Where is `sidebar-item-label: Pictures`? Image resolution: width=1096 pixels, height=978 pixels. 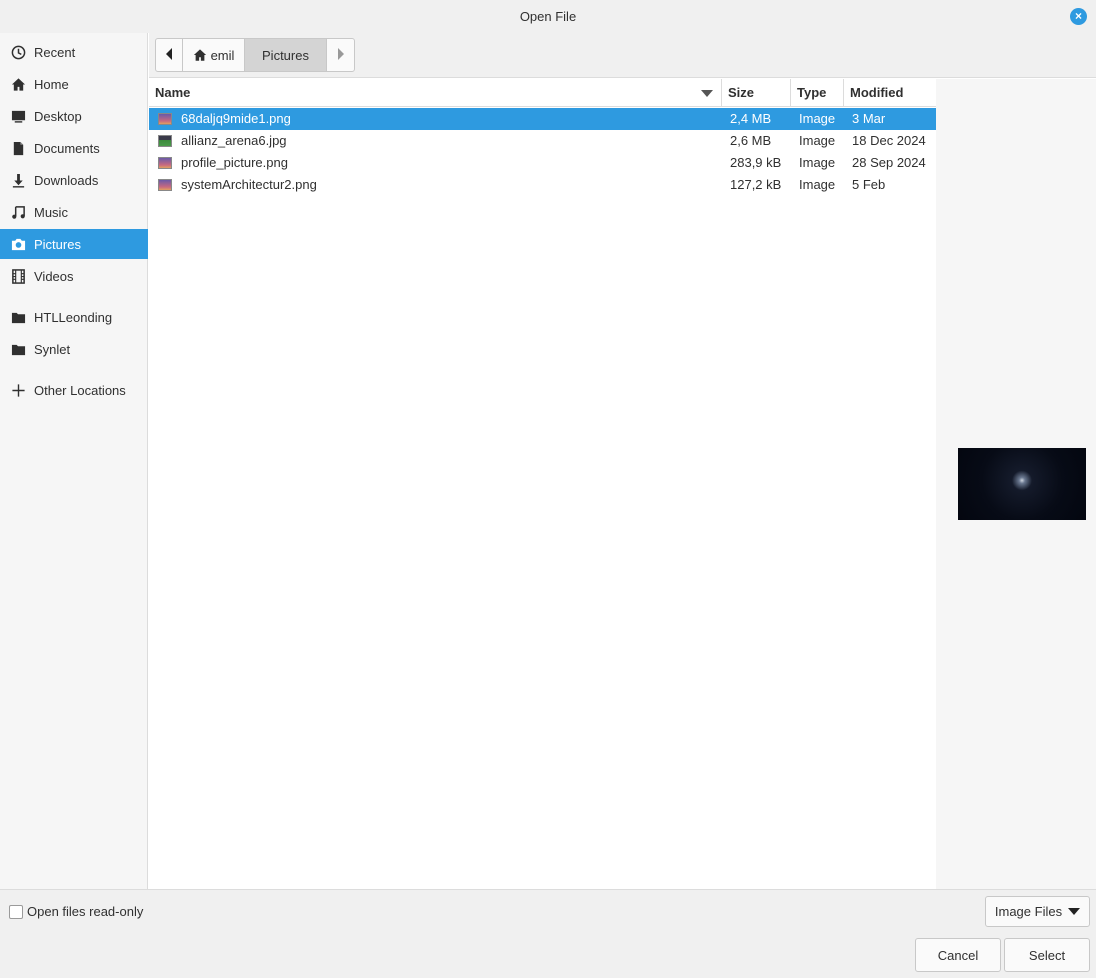
sidebar-item-label: Pictures is located at coordinates (57, 244).